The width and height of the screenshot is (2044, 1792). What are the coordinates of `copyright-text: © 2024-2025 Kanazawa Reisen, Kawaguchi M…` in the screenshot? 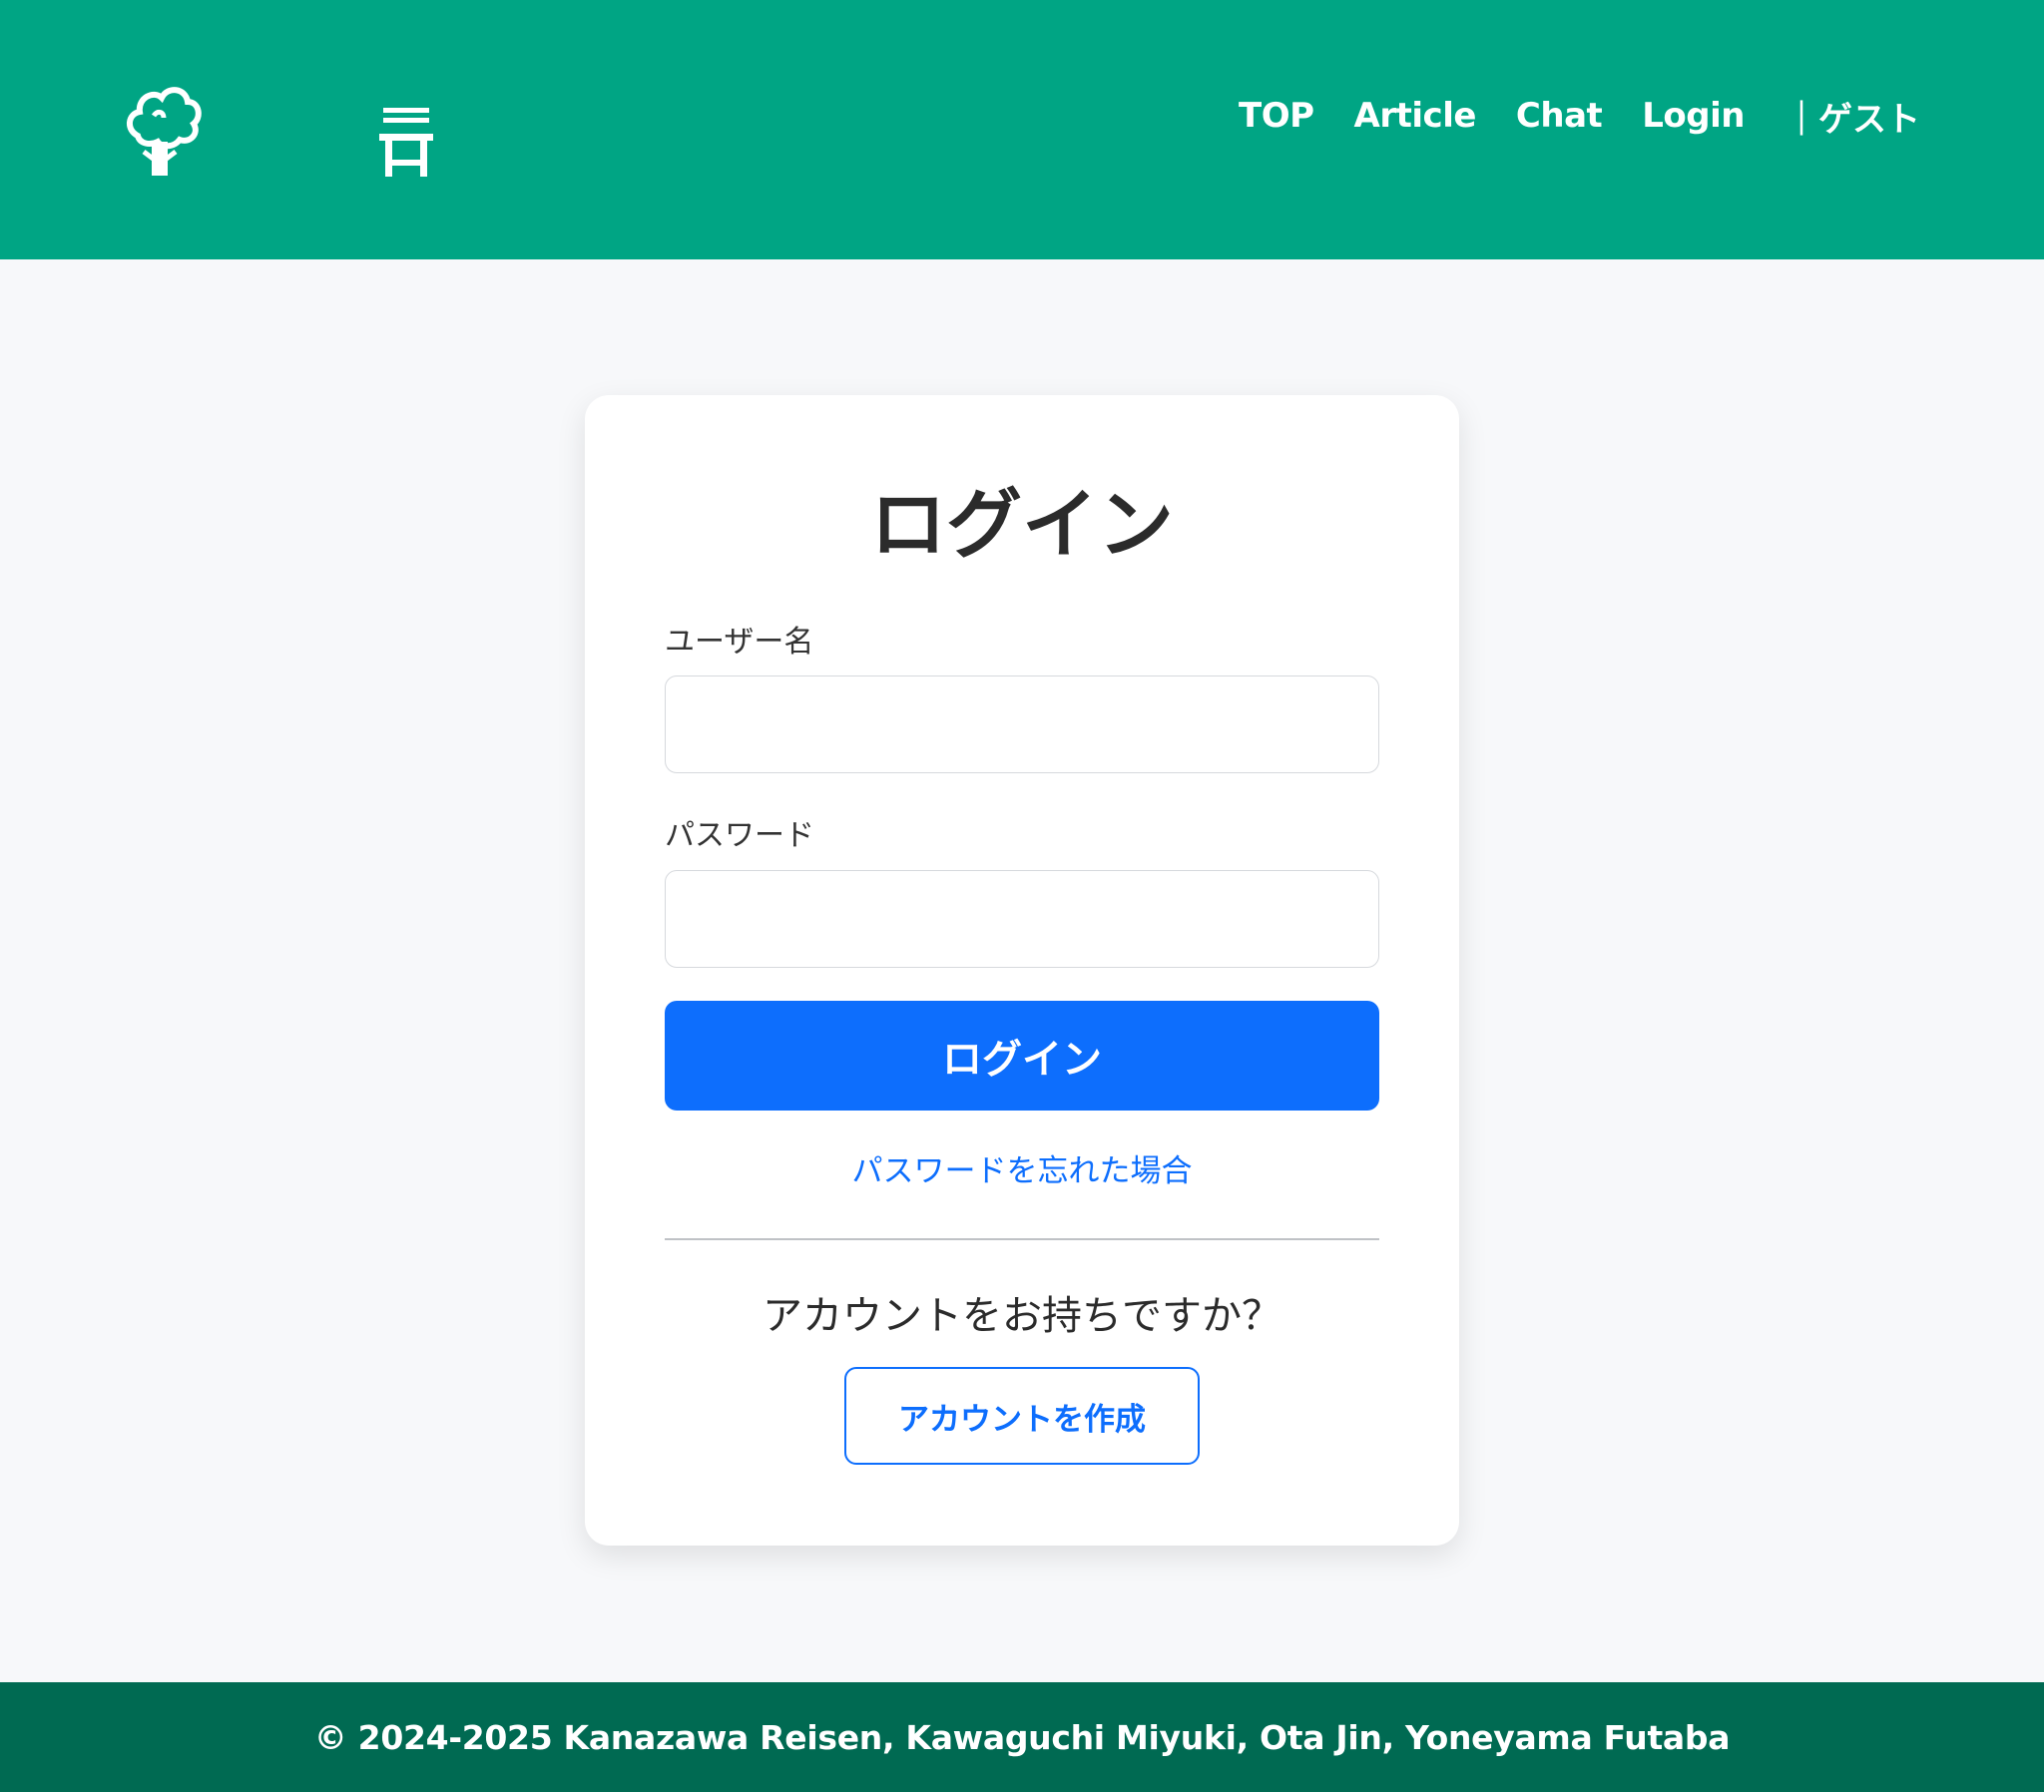 It's located at (1022, 1737).